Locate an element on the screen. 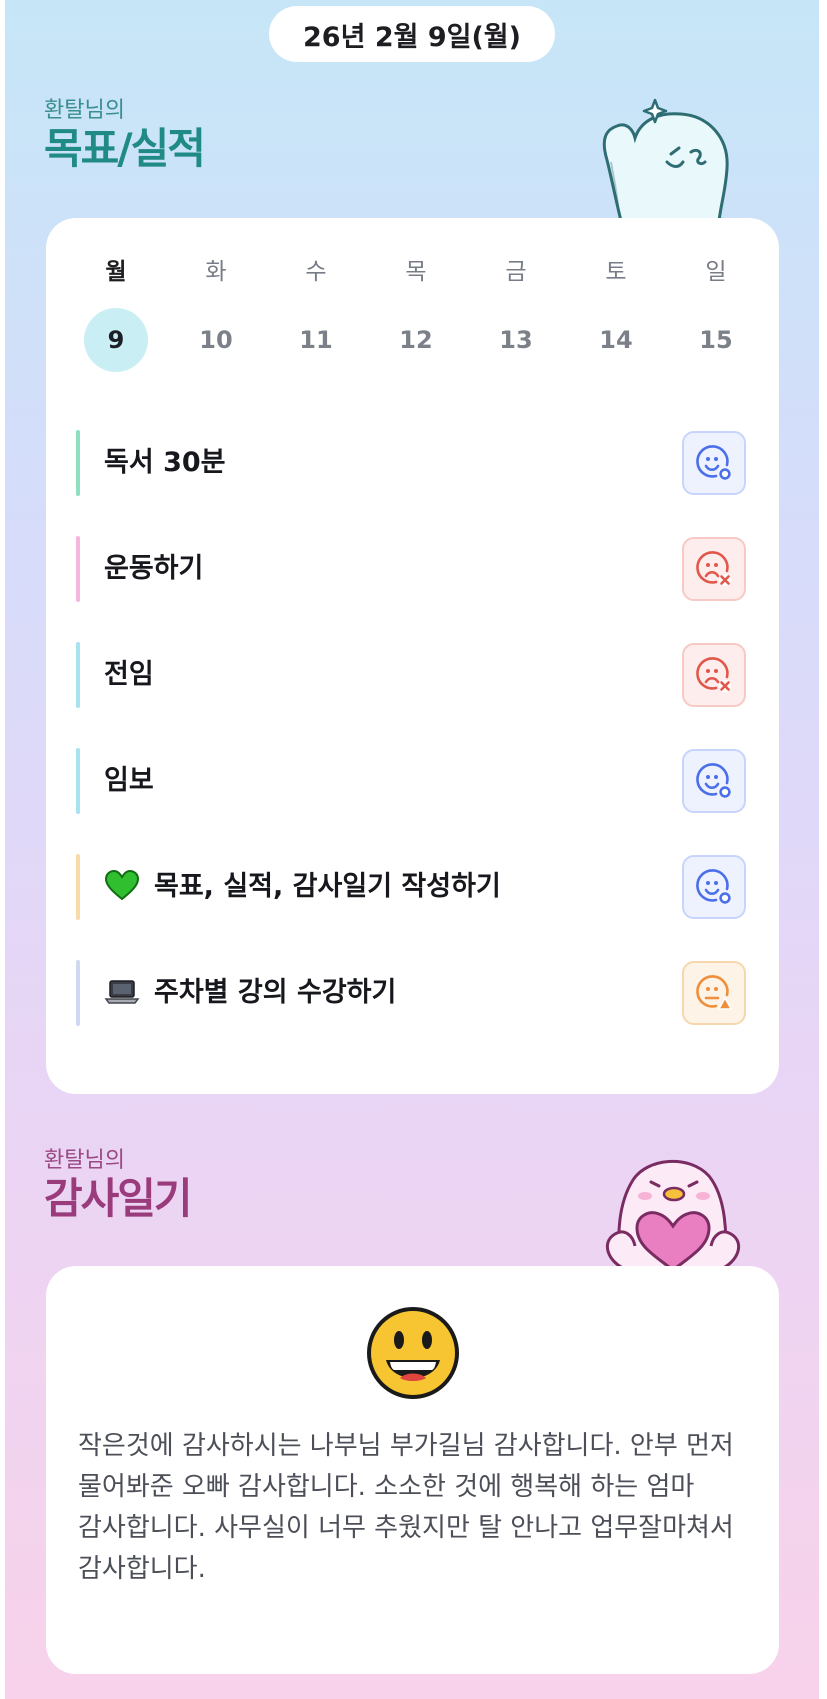 Image resolution: width=827 pixels, height=1699 pixels. green-heart-icon is located at coordinates (122, 884).